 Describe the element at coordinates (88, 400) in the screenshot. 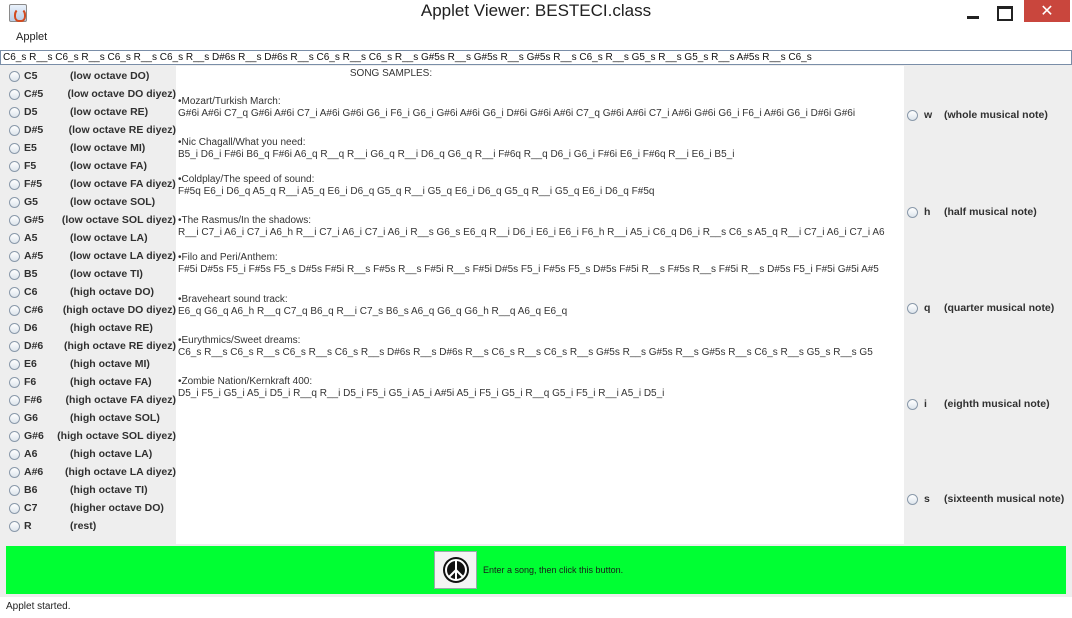

I see `note-option: F#6 (high octave FA diyez)` at that location.